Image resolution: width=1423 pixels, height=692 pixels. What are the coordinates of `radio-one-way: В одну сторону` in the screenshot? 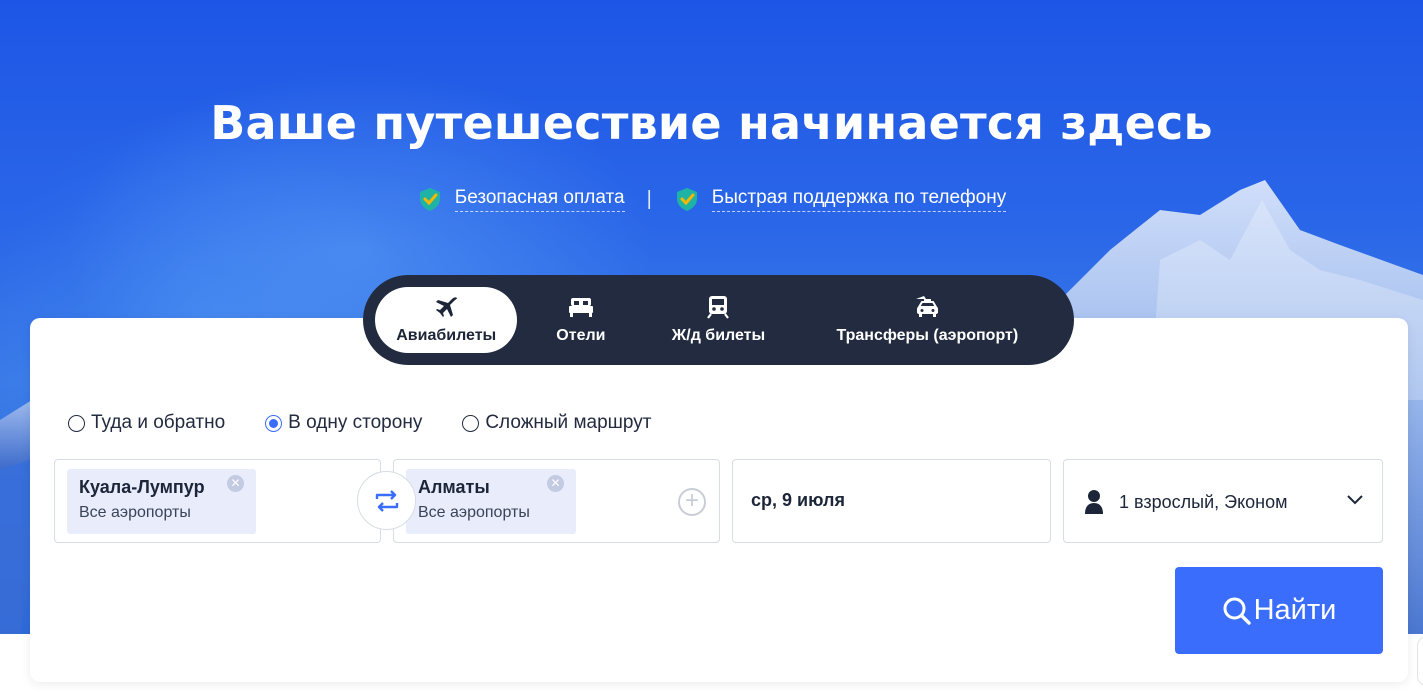 It's located at (343, 423).